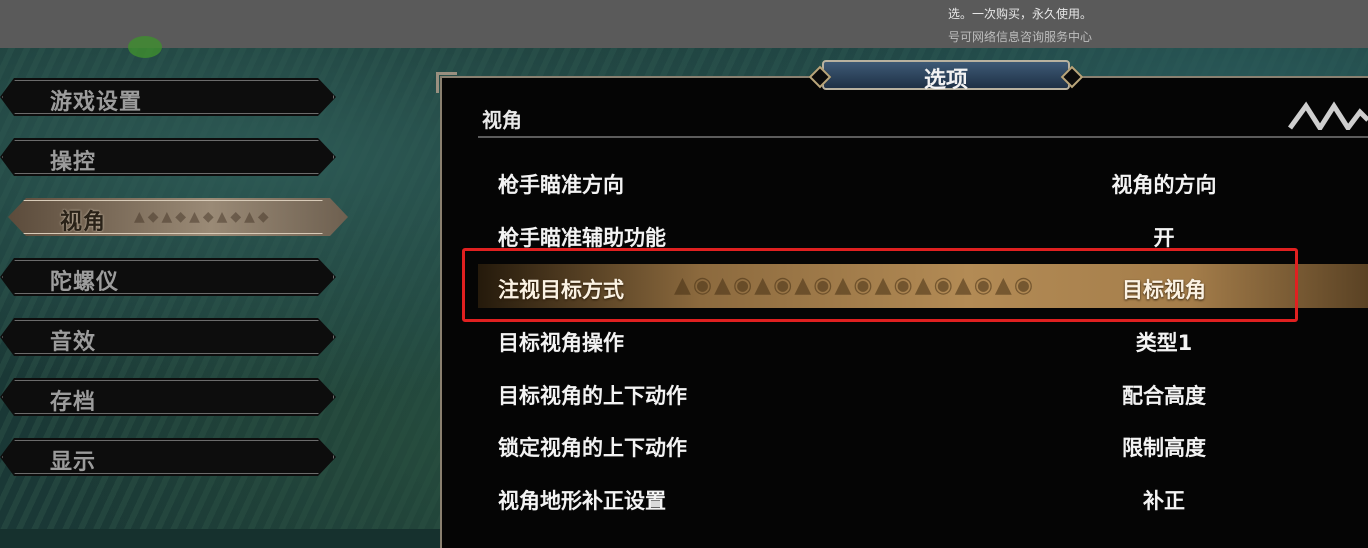  Describe the element at coordinates (168, 337) in the screenshot. I see `sidebar-item-audio: 音效` at that location.